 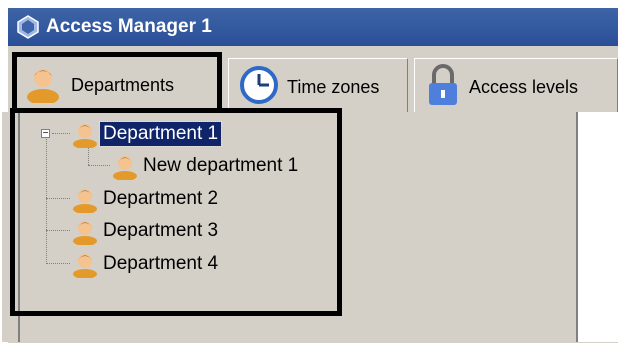 I want to click on tree-node-department-2: Department 2, so click(x=145, y=199).